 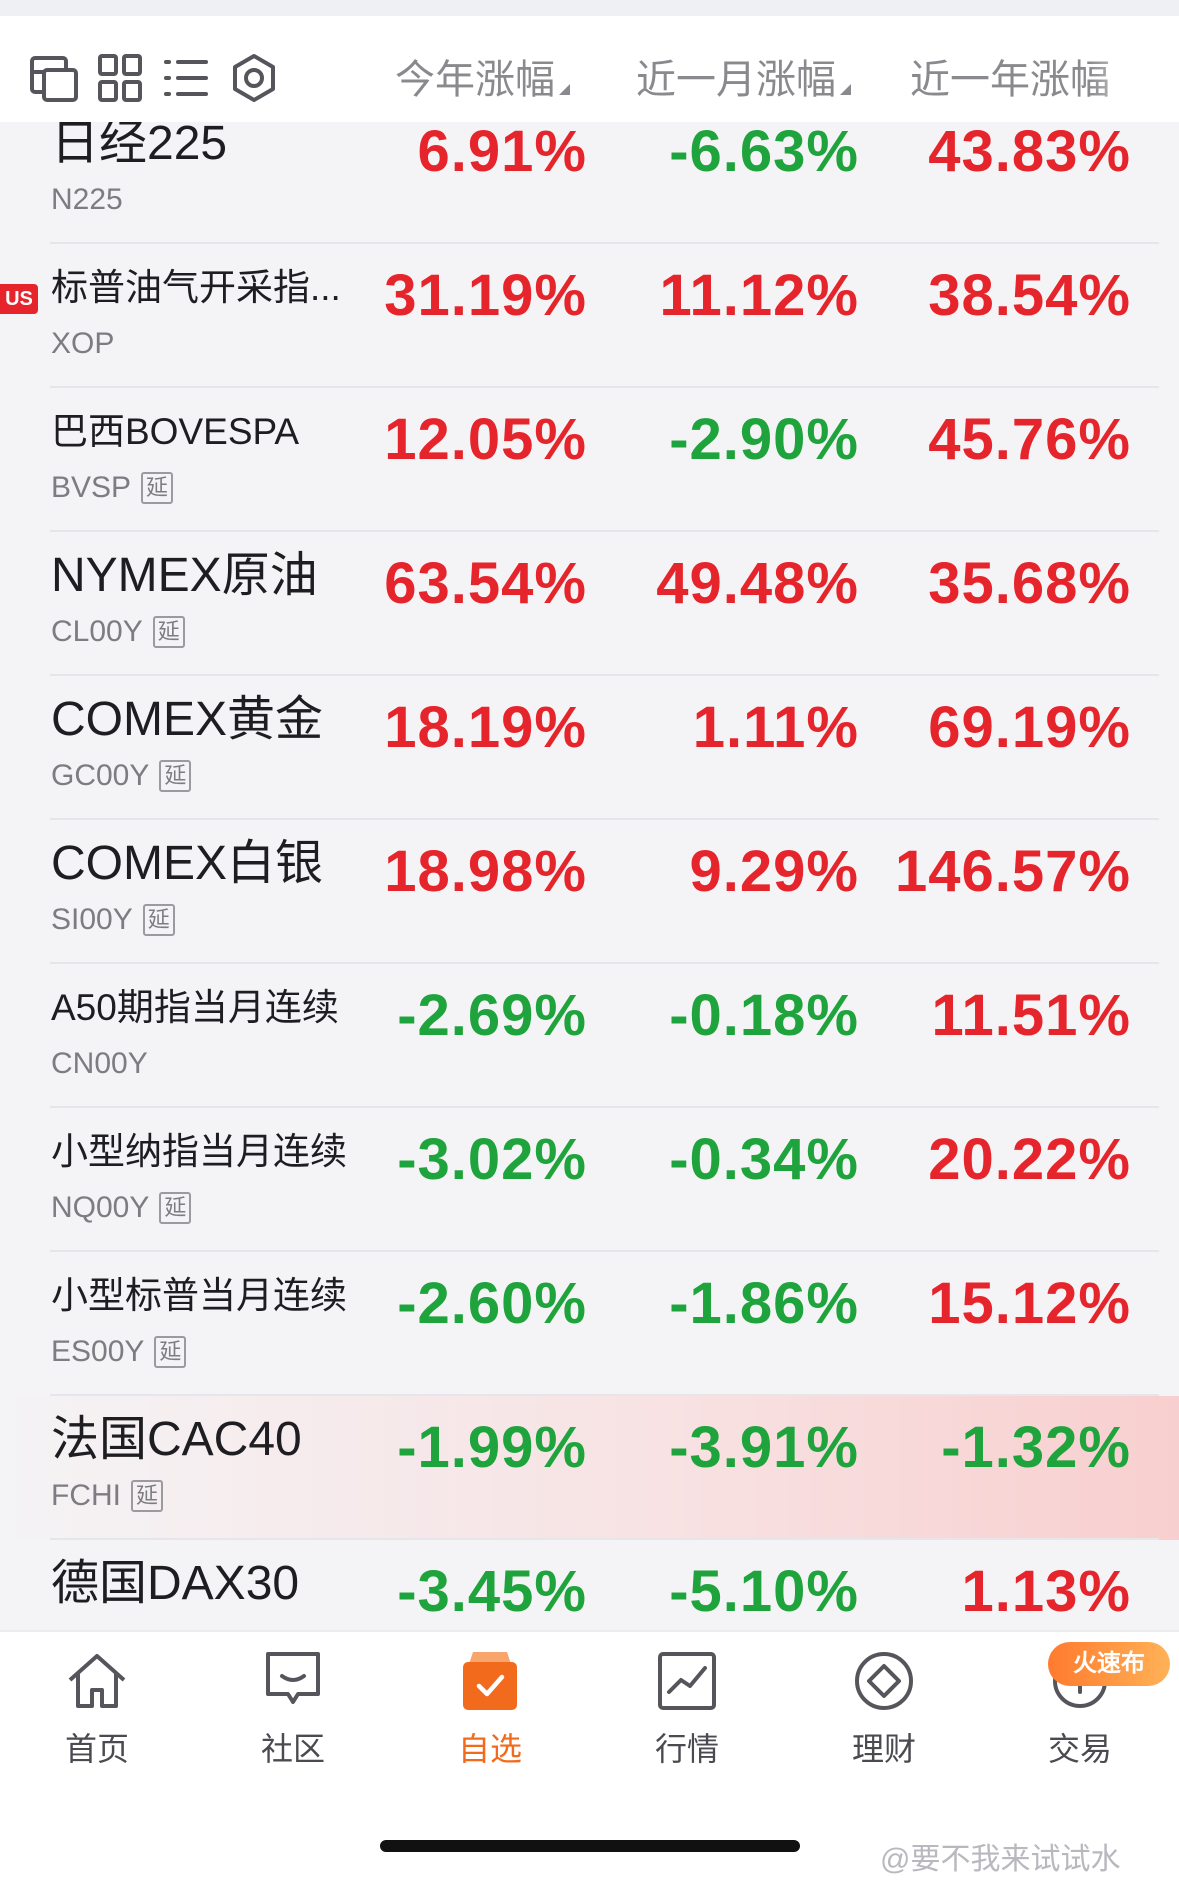 What do you see at coordinates (492, 1303) in the screenshot?
I see `ytd-change: -2.60%` at bounding box center [492, 1303].